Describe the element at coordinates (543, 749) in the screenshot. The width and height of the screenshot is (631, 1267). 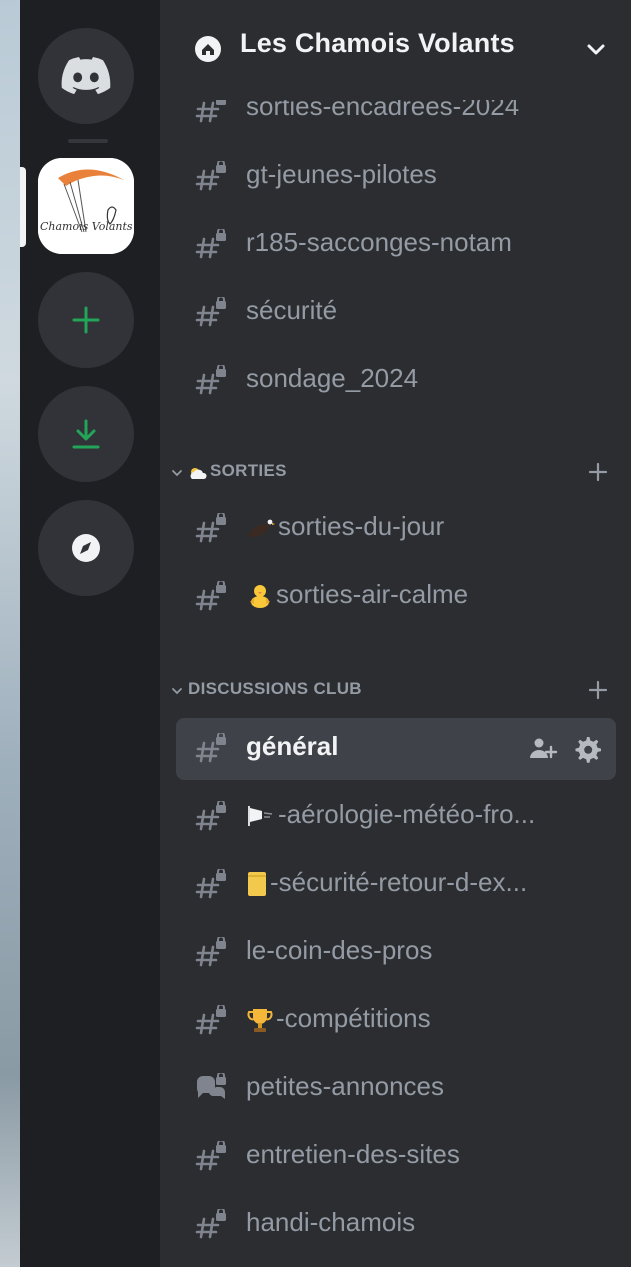
I see `invite-members-icon` at that location.